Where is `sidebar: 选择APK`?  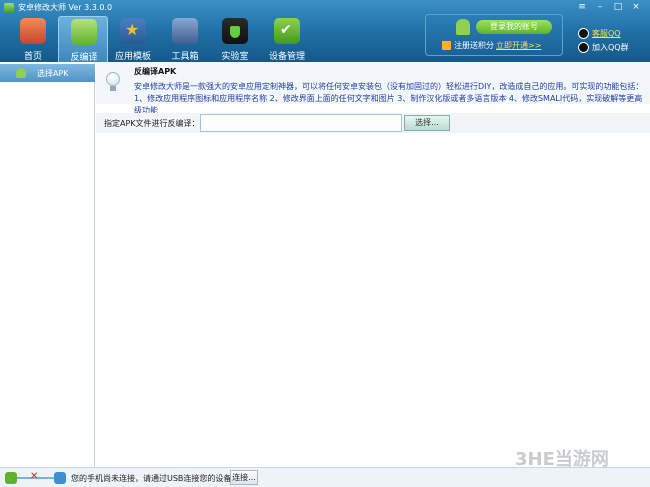 sidebar: 选择APK is located at coordinates (47, 264).